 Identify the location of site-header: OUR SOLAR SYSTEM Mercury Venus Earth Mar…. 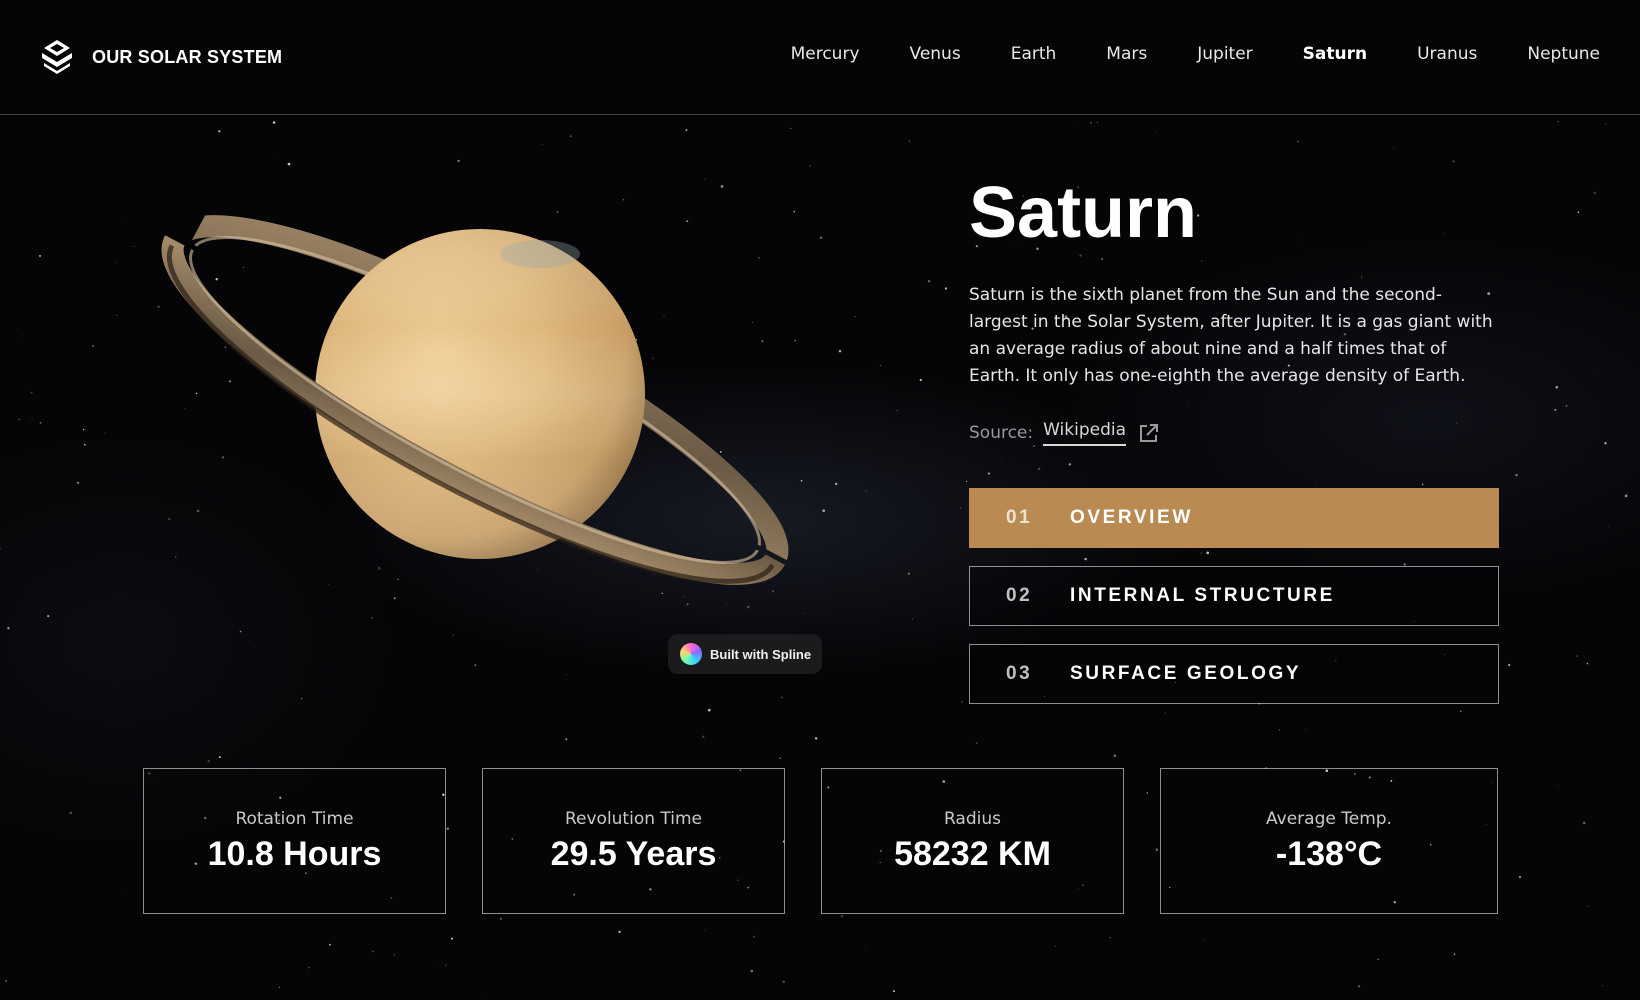
(820, 57).